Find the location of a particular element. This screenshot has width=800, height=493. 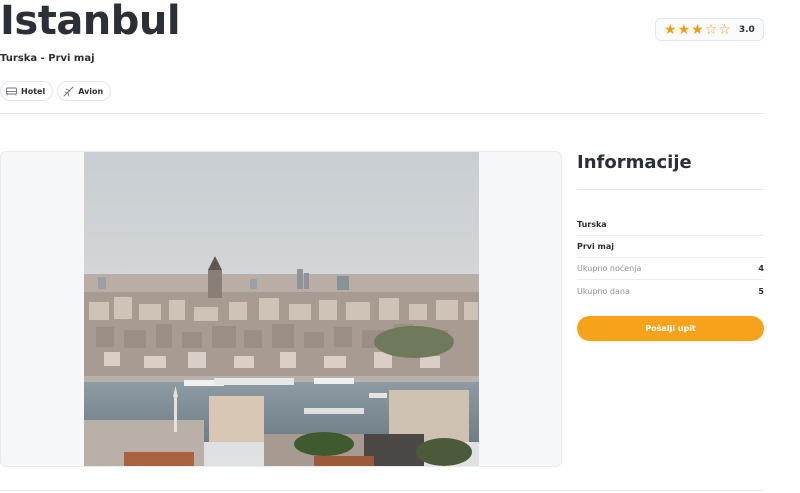

rating-badge: ★ ★ ★ ☆ ☆ 3.0 is located at coordinates (709, 29).